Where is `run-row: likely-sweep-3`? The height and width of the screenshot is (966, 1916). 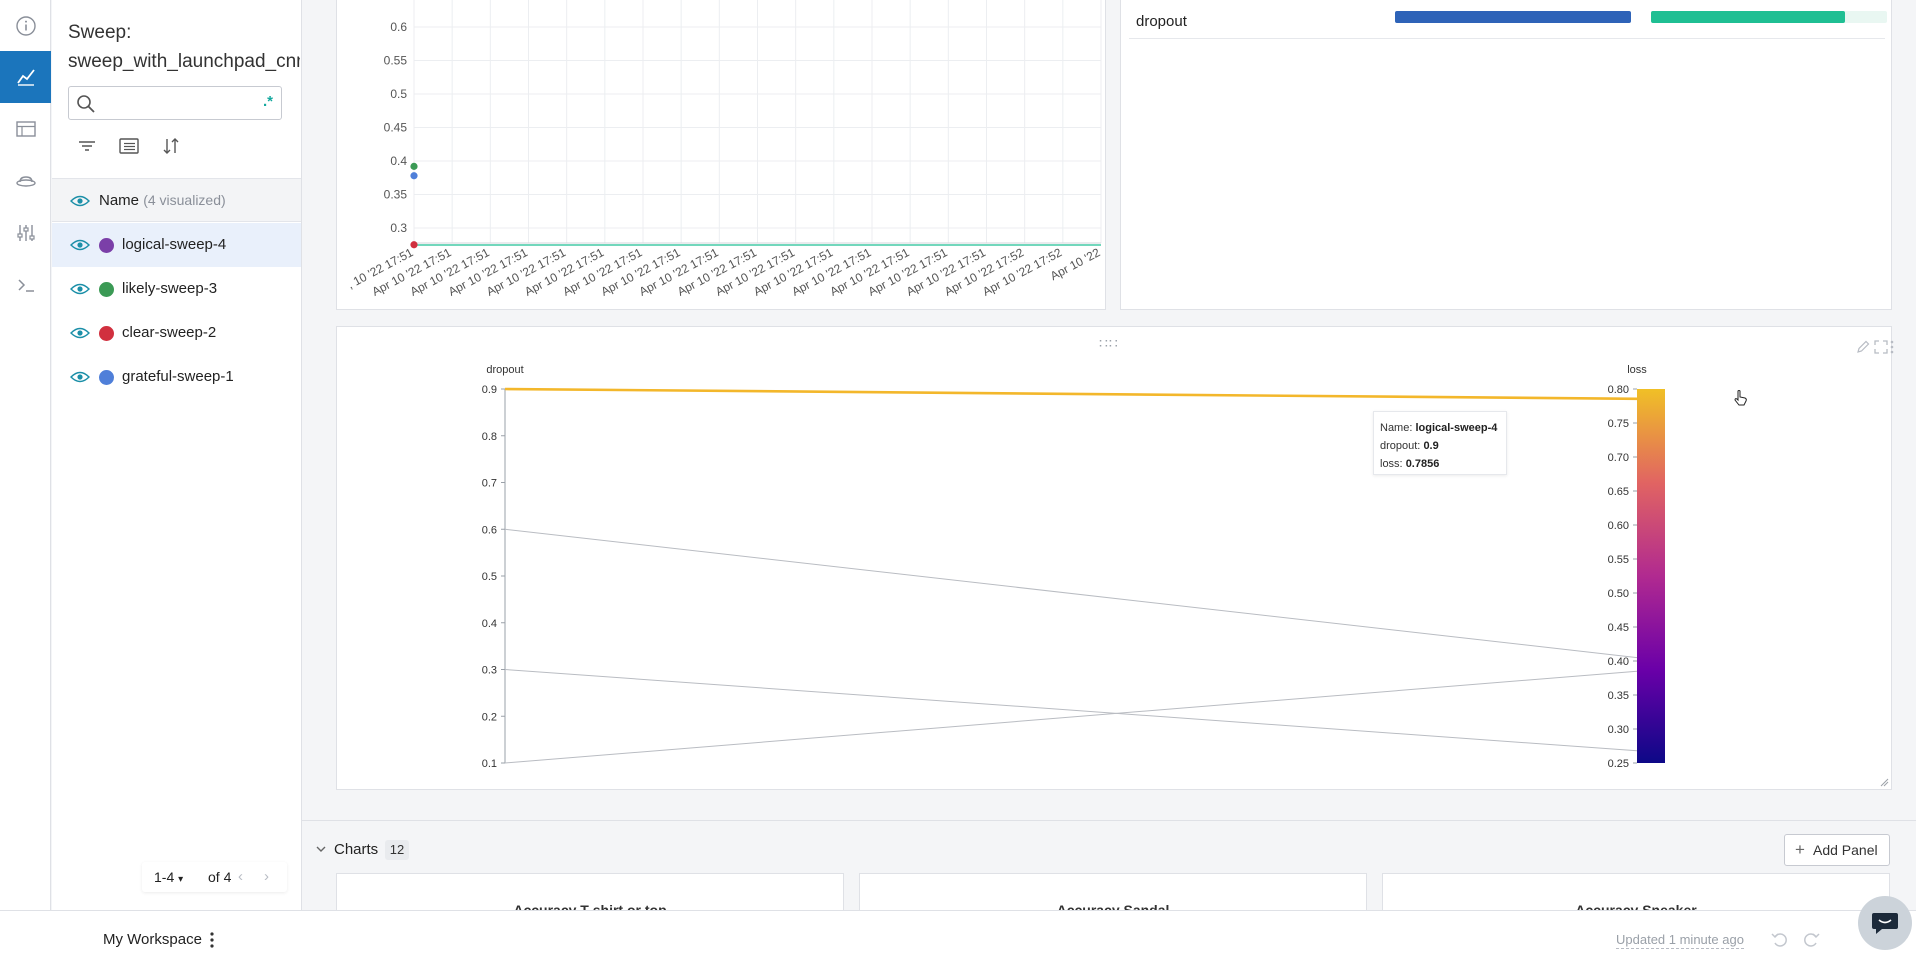
run-row: likely-sweep-3 is located at coordinates (176, 289).